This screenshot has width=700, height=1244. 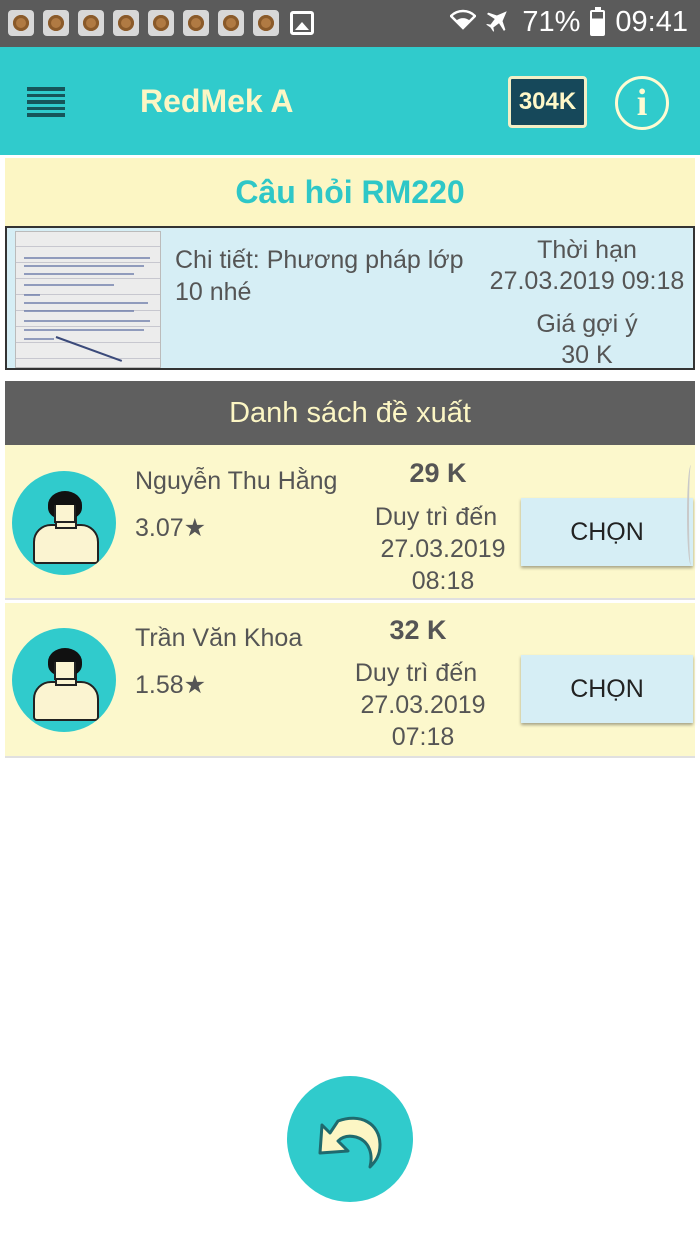 What do you see at coordinates (587, 324) in the screenshot?
I see `suggested-price-label: Giá gợi ý` at bounding box center [587, 324].